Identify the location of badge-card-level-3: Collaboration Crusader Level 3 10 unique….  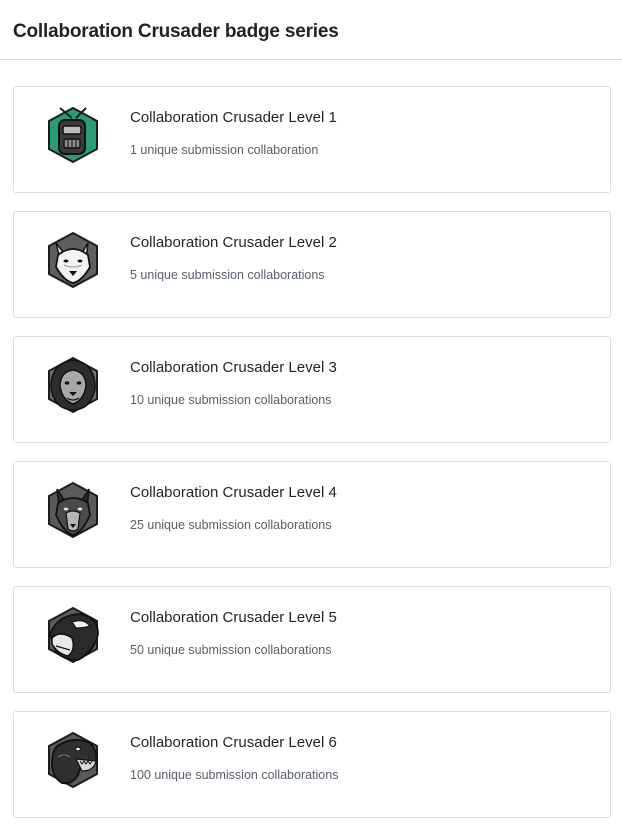
(312, 389).